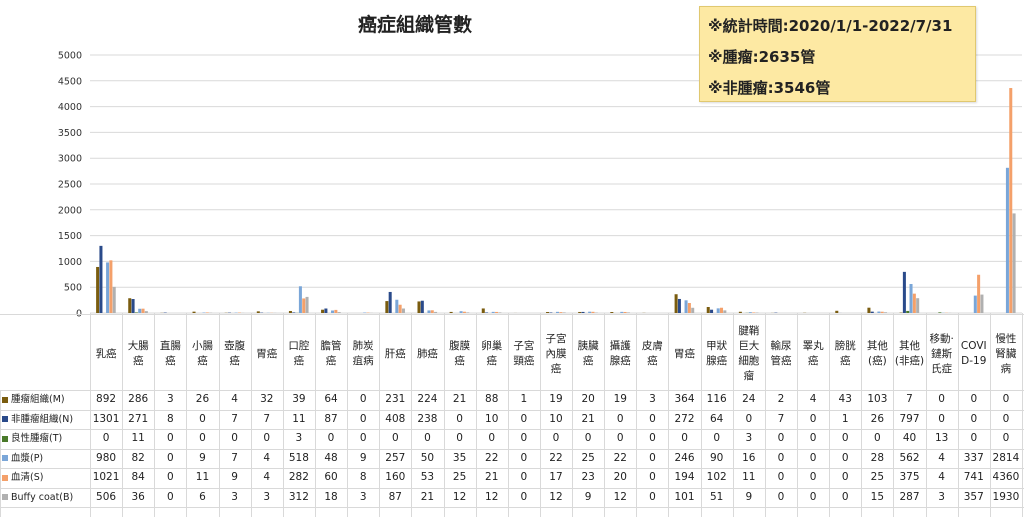 This screenshot has width=1024, height=517. What do you see at coordinates (1006, 354) in the screenshot?
I see `category-label: 慢性 腎臟病` at bounding box center [1006, 354].